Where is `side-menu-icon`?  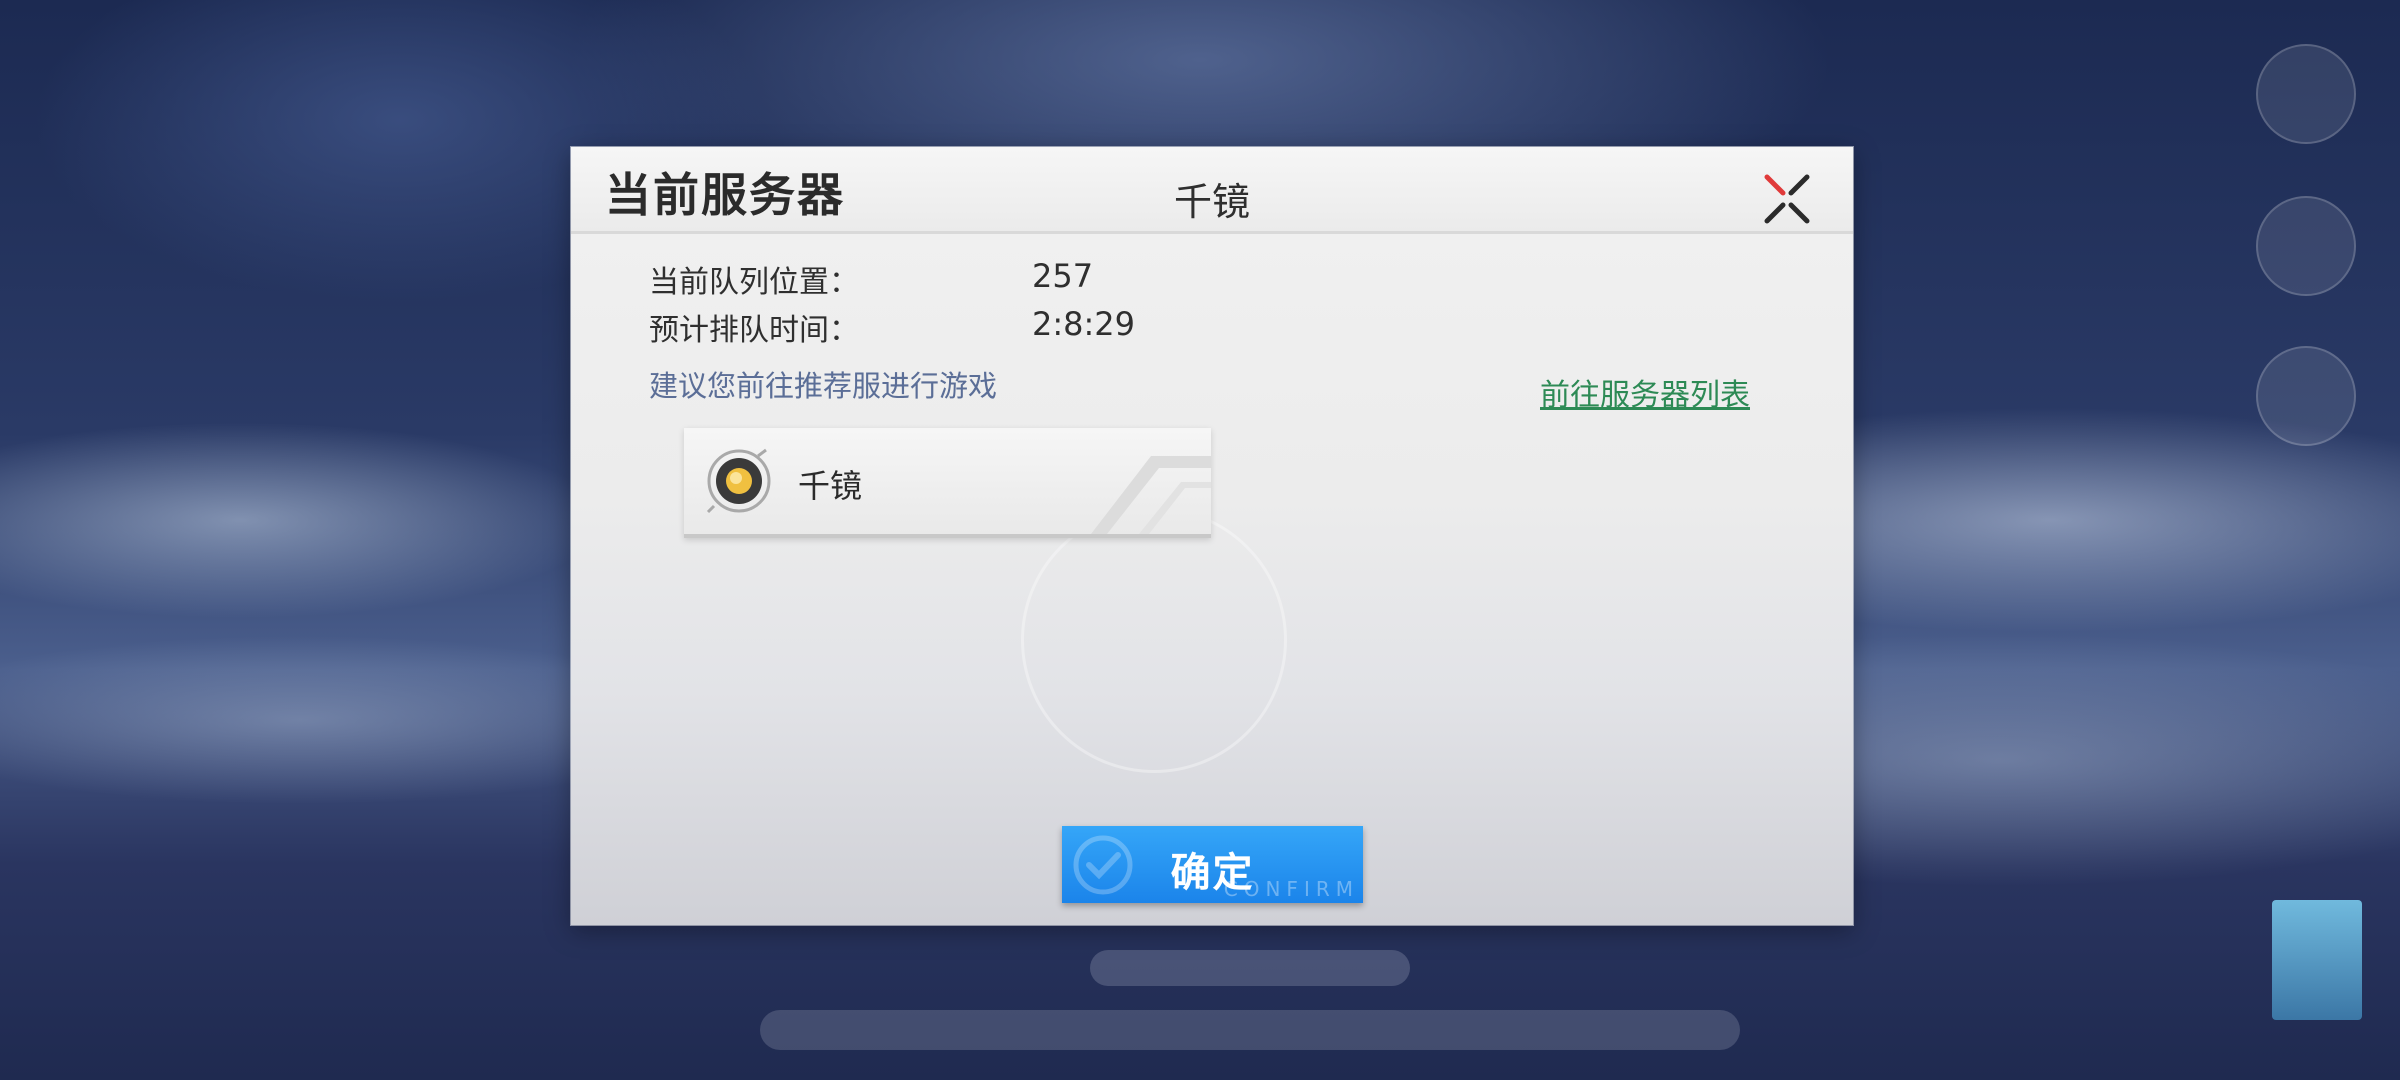
side-menu-icon is located at coordinates (2306, 94).